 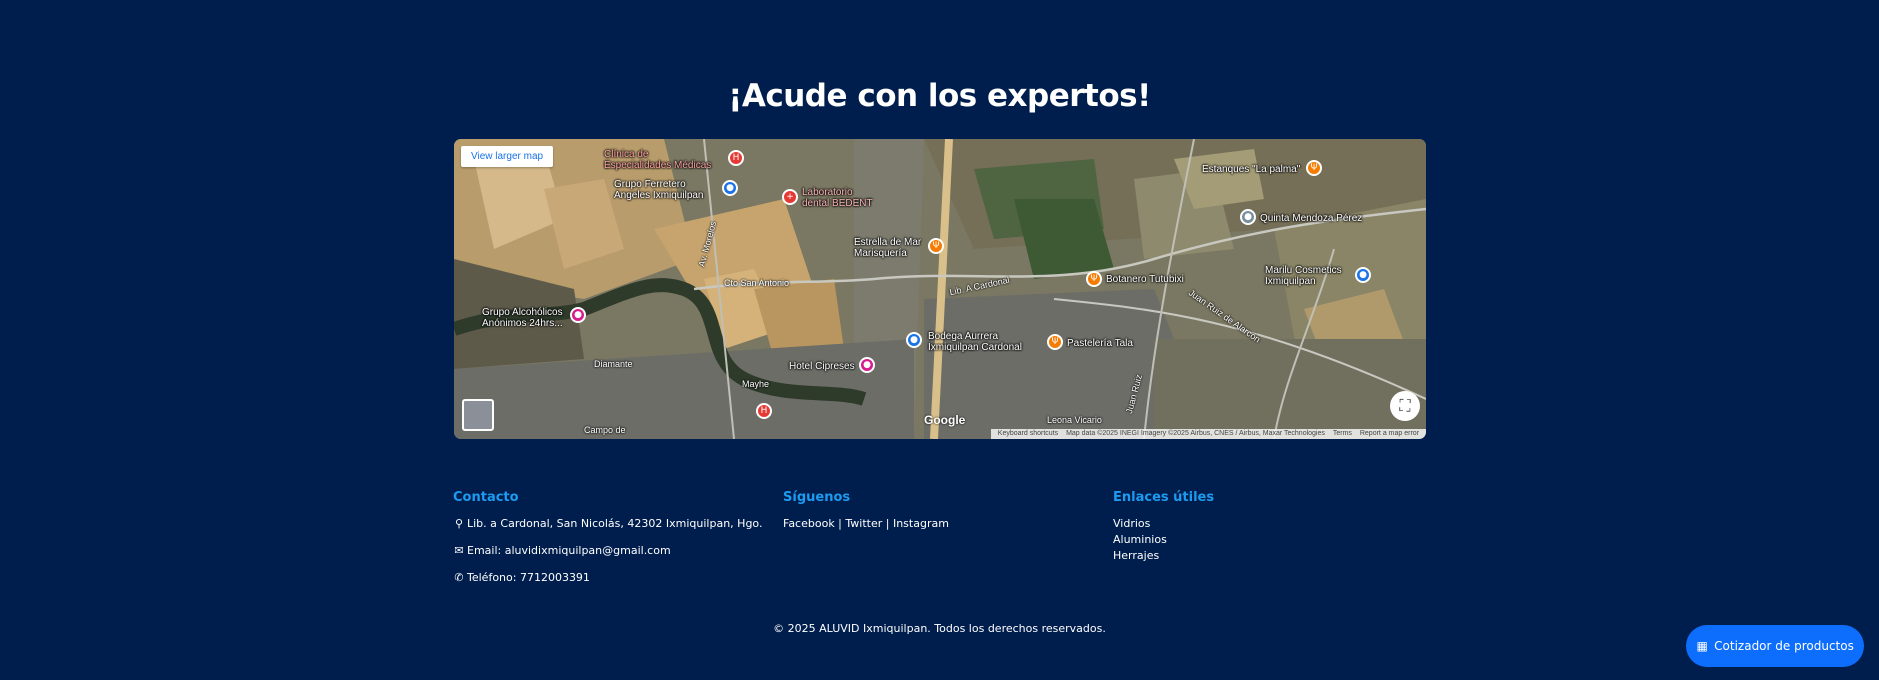 I want to click on social-links: Facebook | Twitter | Instagram, so click(x=866, y=523).